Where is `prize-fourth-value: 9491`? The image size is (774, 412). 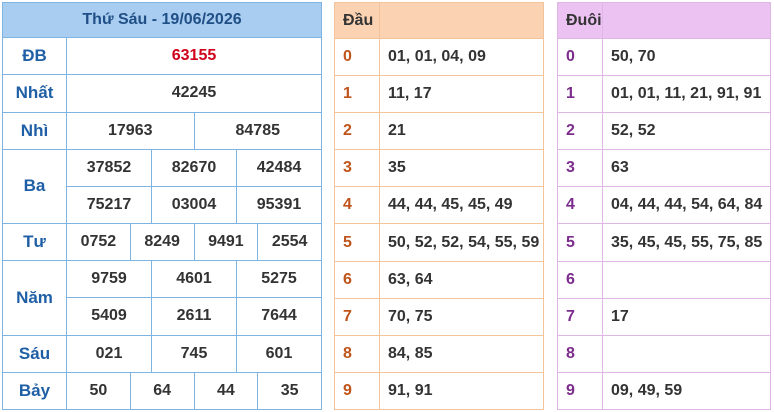 prize-fourth-value: 9491 is located at coordinates (226, 242).